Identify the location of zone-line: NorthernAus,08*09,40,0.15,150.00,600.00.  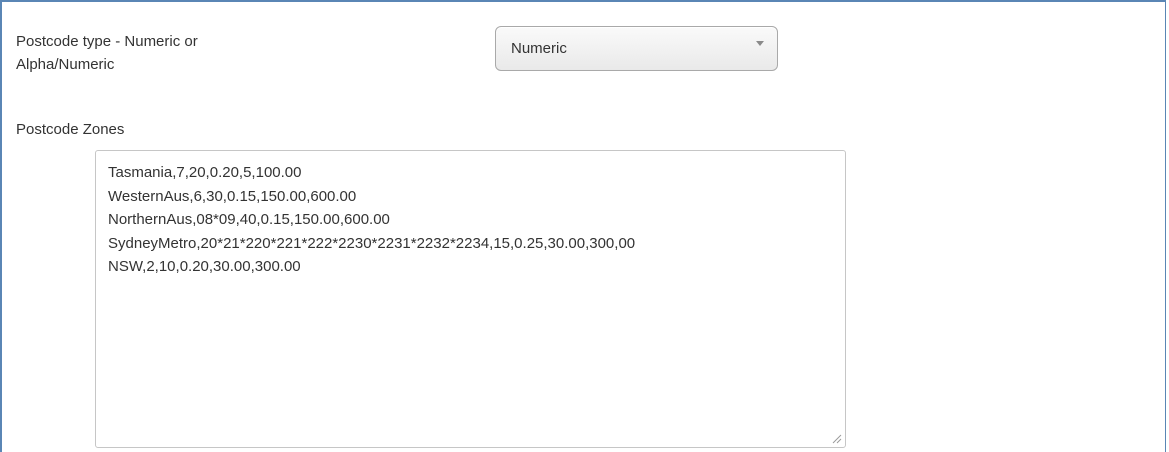
(249, 219).